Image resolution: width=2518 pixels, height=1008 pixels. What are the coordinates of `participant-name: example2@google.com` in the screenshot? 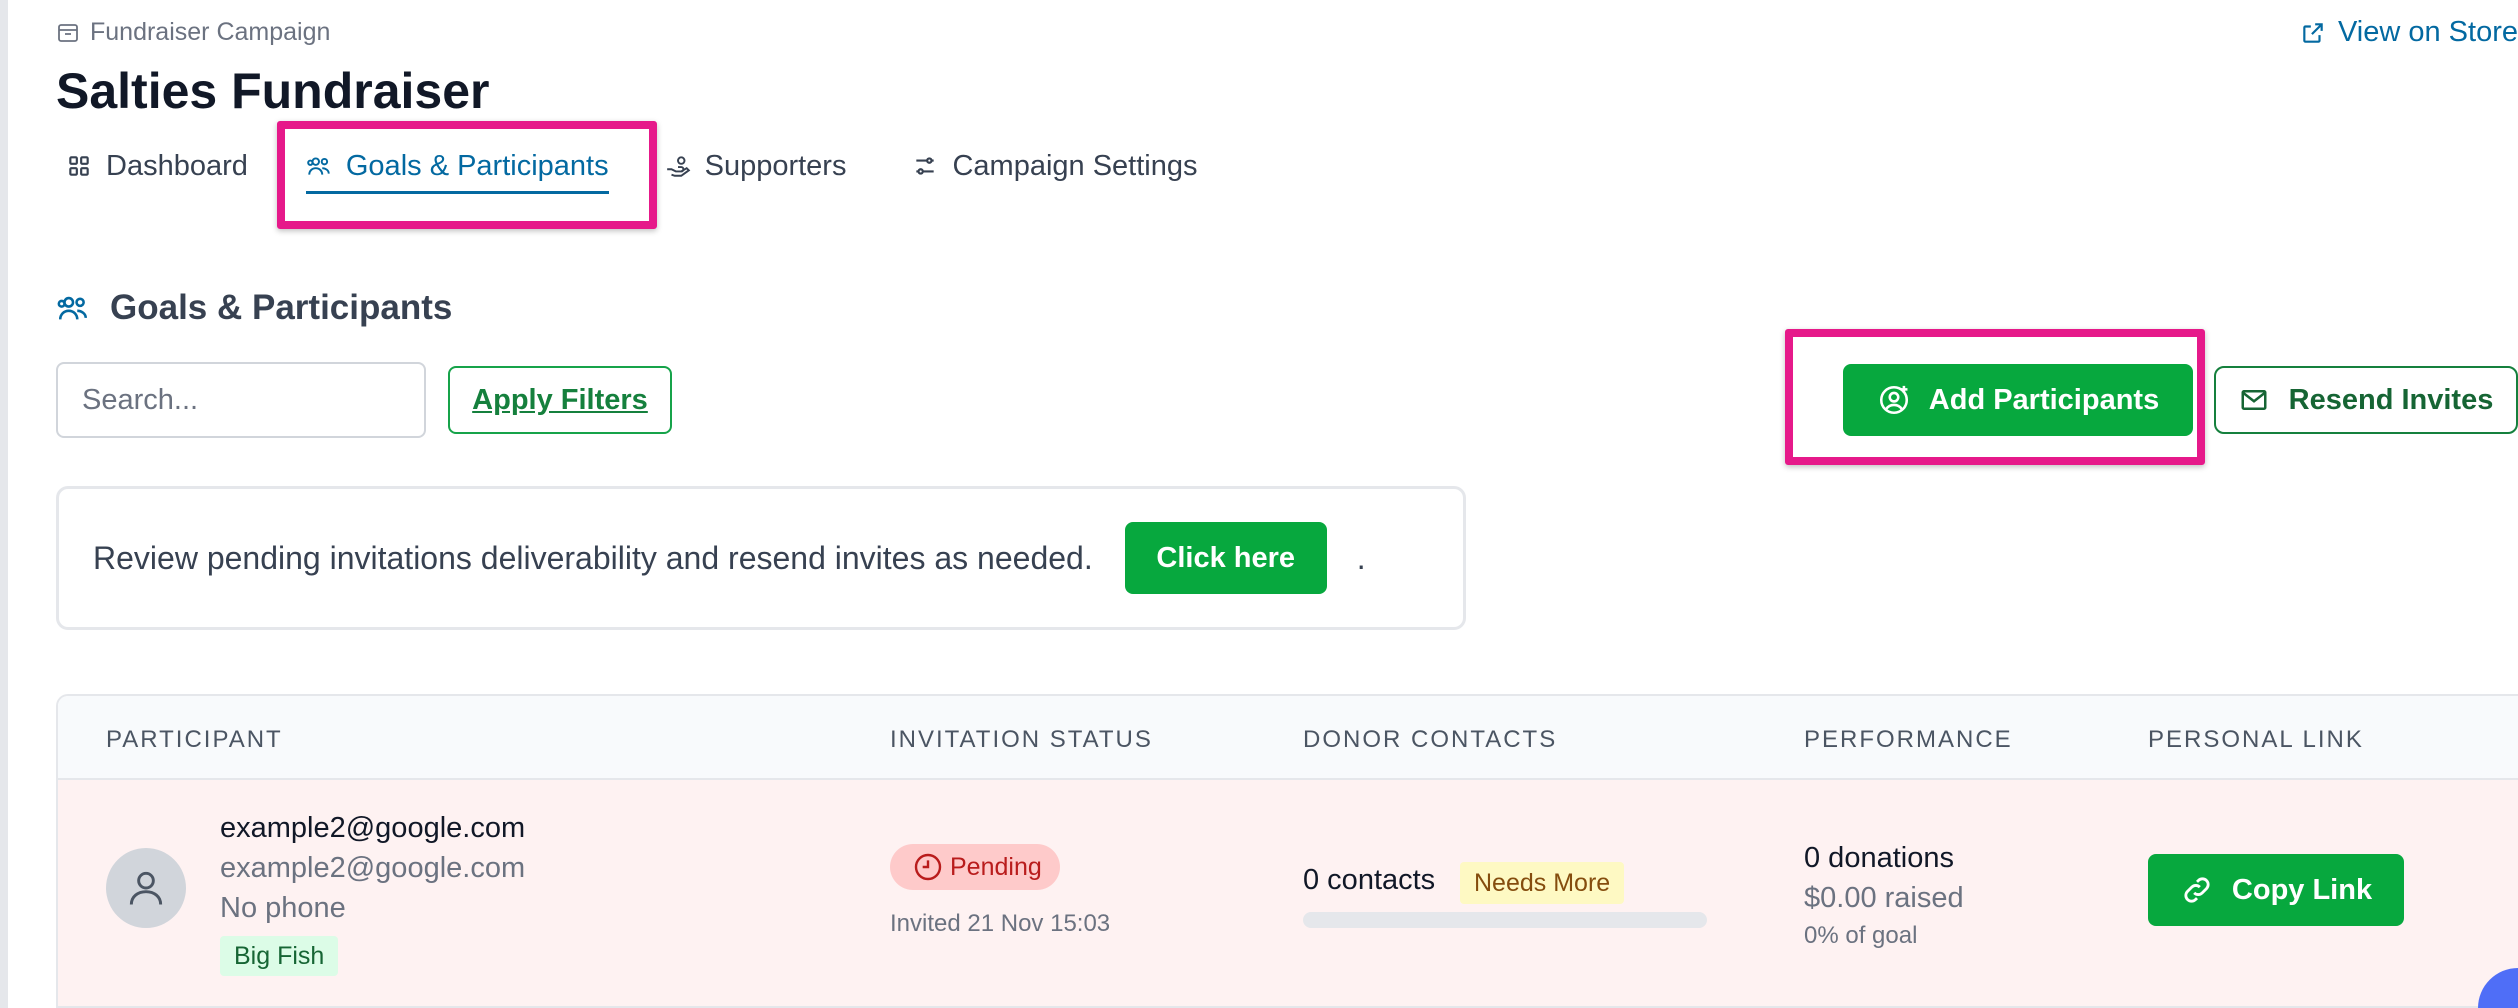 It's located at (373, 828).